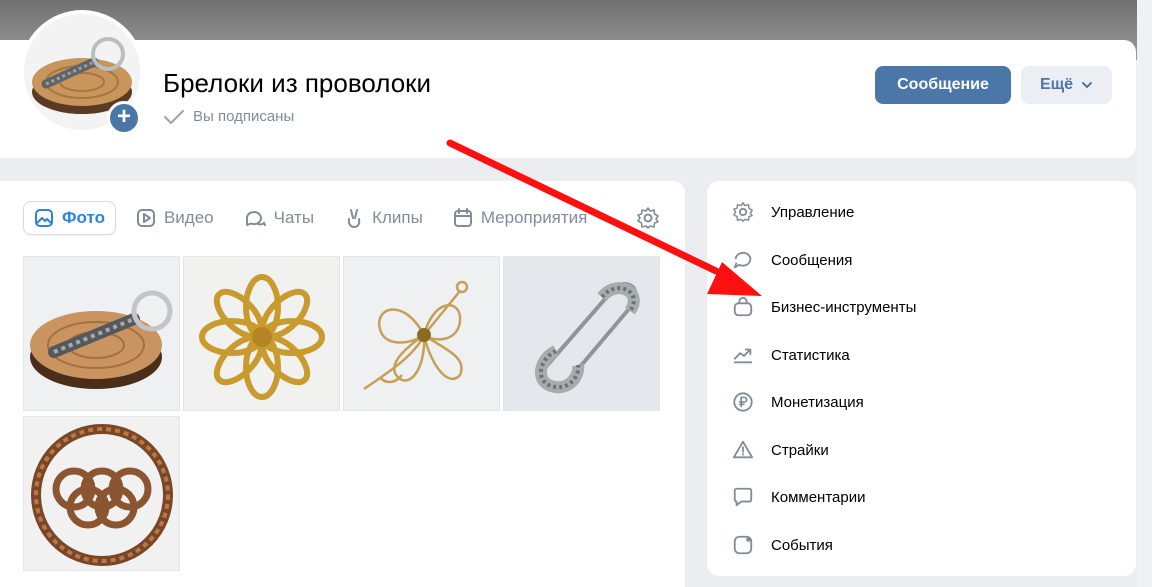 The image size is (1152, 587). What do you see at coordinates (743, 402) in the screenshot?
I see `ruble-icon` at bounding box center [743, 402].